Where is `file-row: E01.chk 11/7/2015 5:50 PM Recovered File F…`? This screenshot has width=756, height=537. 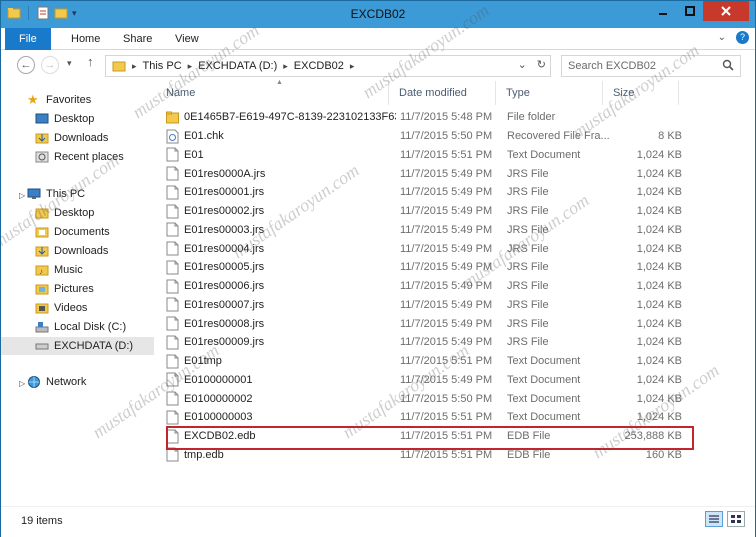
file-row: E01.chk 11/7/2015 5:50 PM Recovered File F… is located at coordinates (428, 136).